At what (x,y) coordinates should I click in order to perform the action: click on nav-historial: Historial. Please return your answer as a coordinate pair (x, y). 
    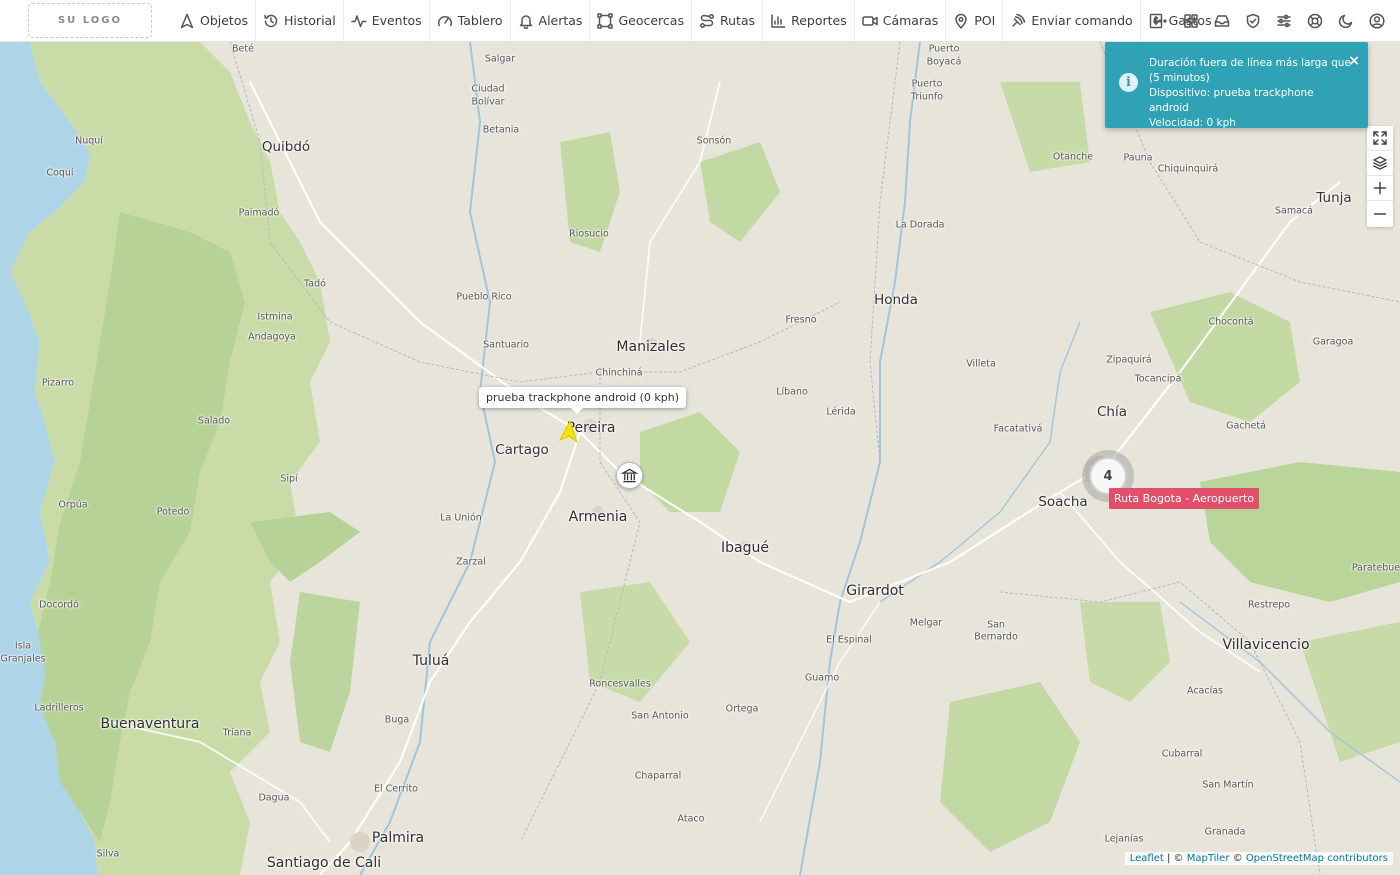
    Looking at the image, I should click on (299, 20).